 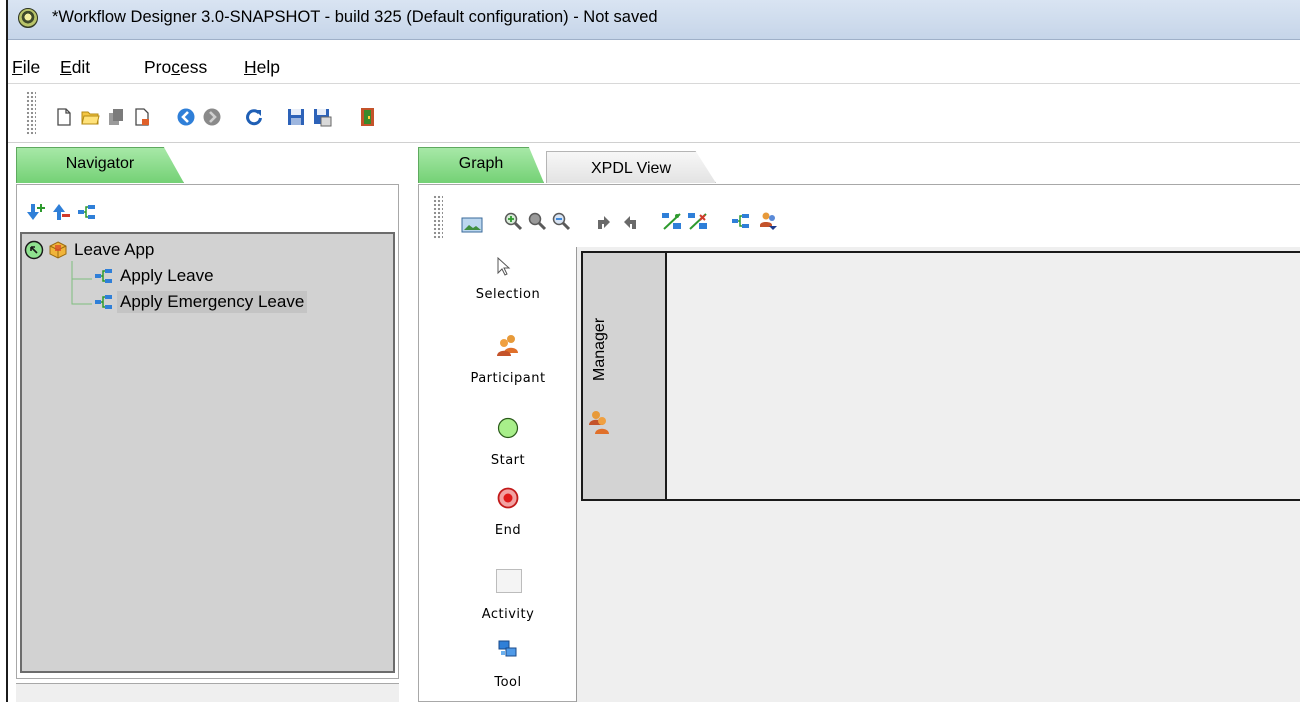 I want to click on main-toolbar, so click(x=654, y=114).